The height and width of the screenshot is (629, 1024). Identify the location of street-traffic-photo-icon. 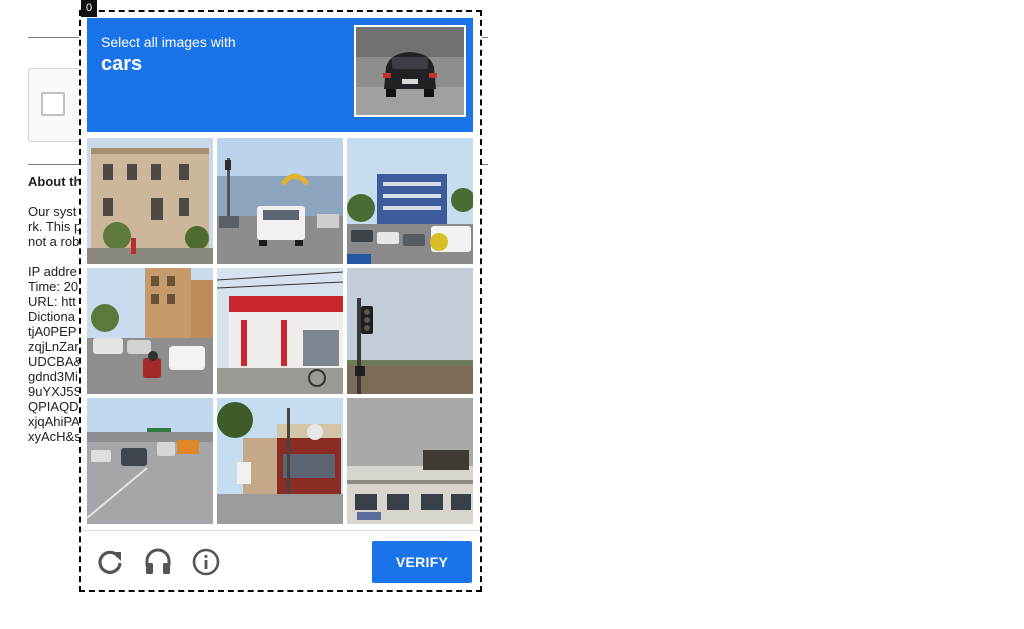
(150, 331).